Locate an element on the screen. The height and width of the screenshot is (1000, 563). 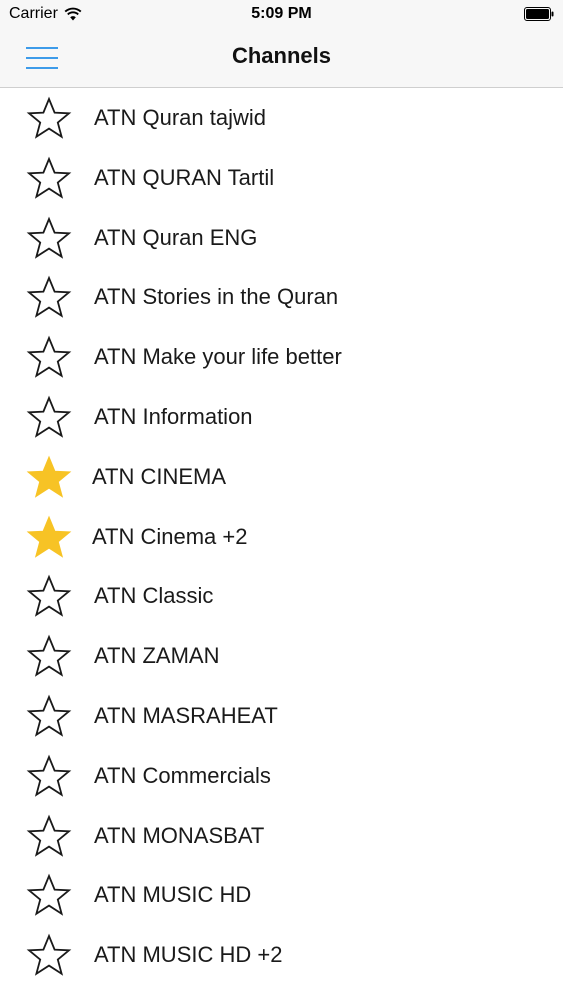
channel-row: ATN Make your life better is located at coordinates (281, 357).